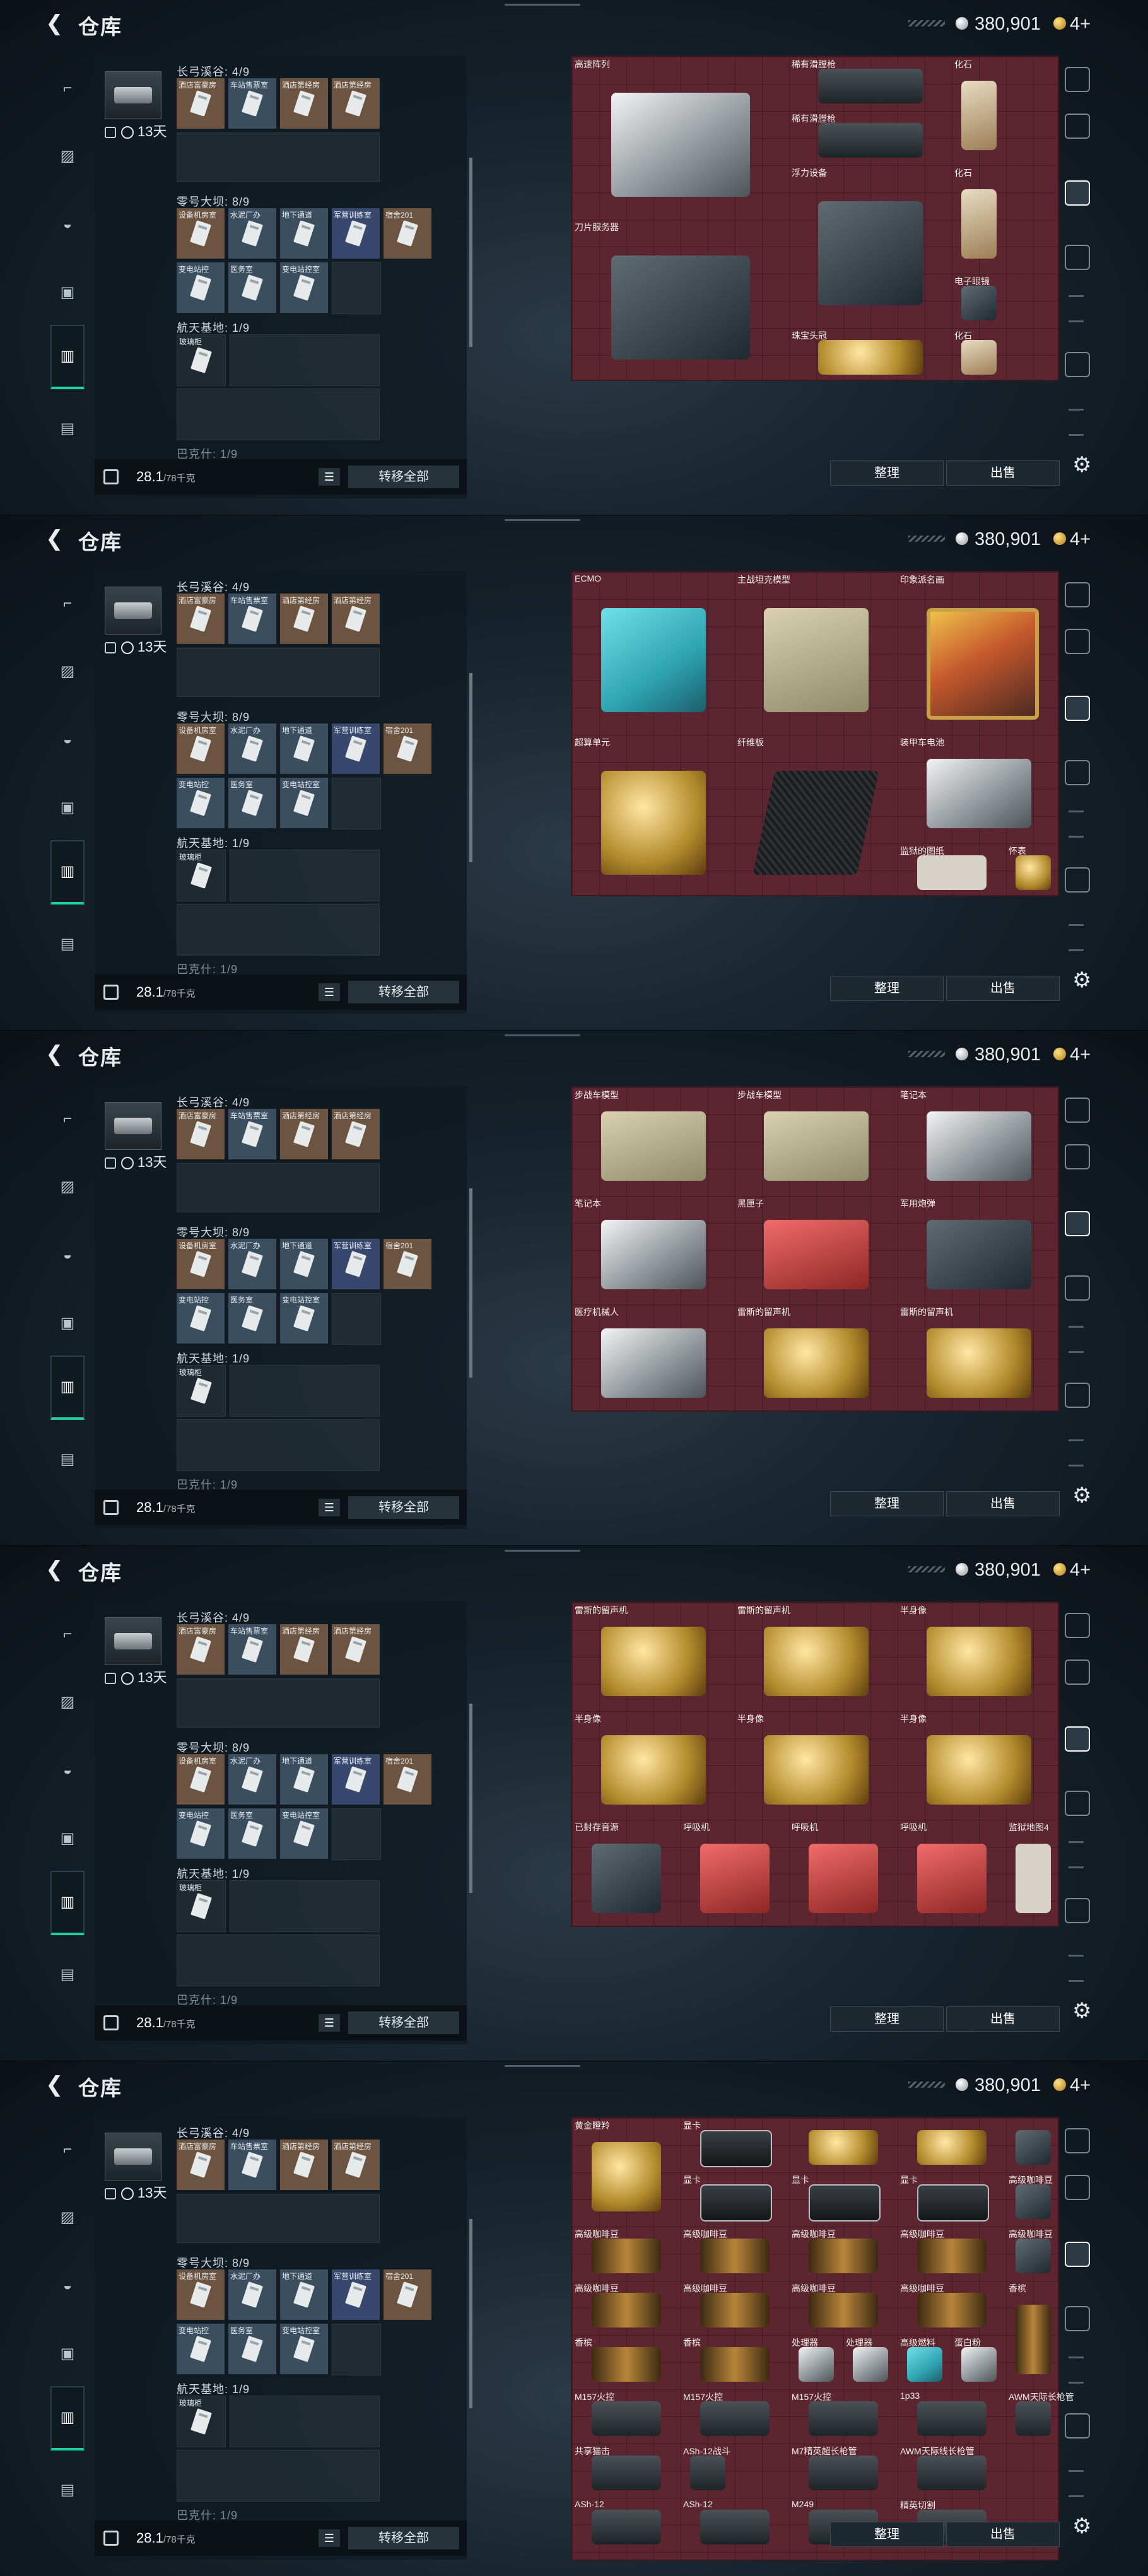 The height and width of the screenshot is (2576, 1148). What do you see at coordinates (871, 2362) in the screenshot?
I see `stash-item-box: 处理器` at bounding box center [871, 2362].